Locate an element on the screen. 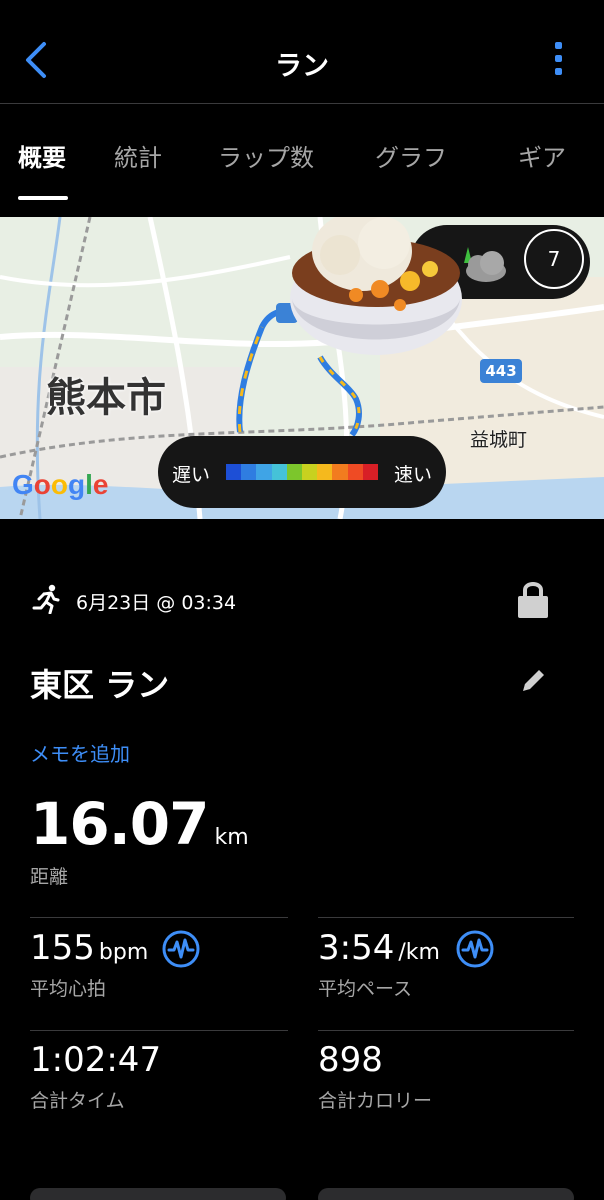 The image size is (604, 1200). lock-icon is located at coordinates (533, 598).